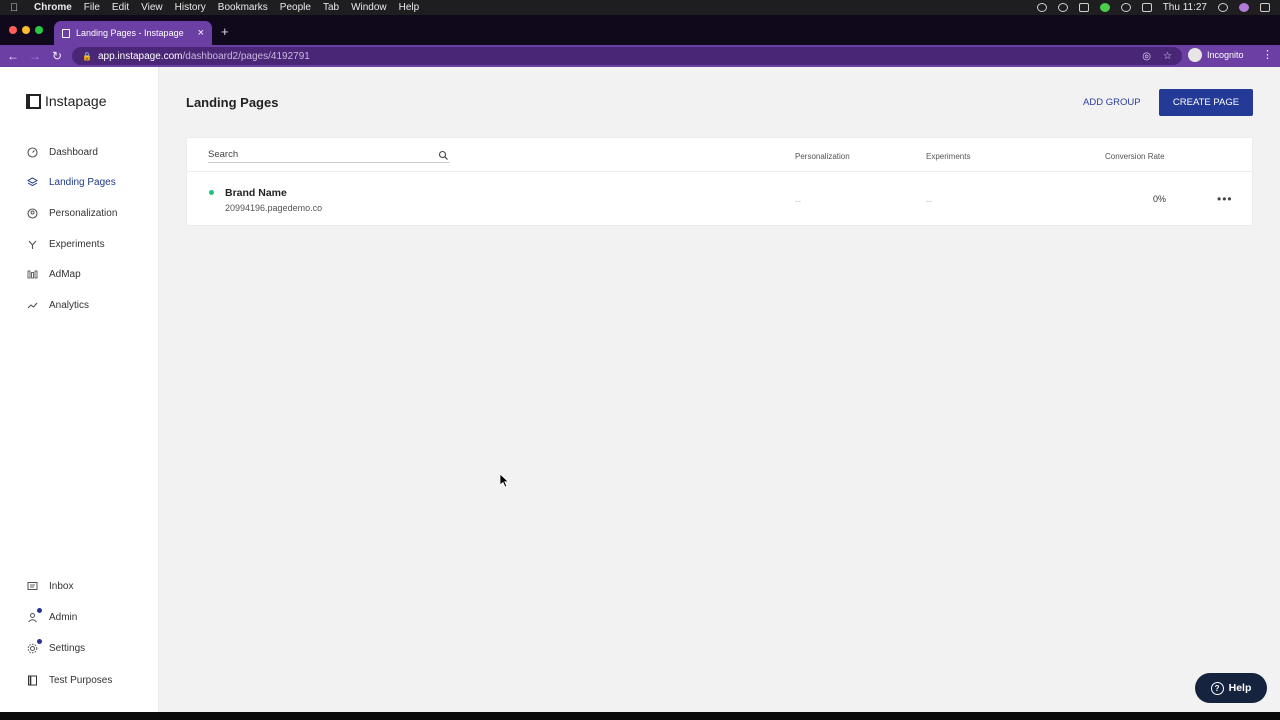 The width and height of the screenshot is (1280, 720). What do you see at coordinates (243, 7) in the screenshot?
I see `menu-bookmarks: Bookmarks` at bounding box center [243, 7].